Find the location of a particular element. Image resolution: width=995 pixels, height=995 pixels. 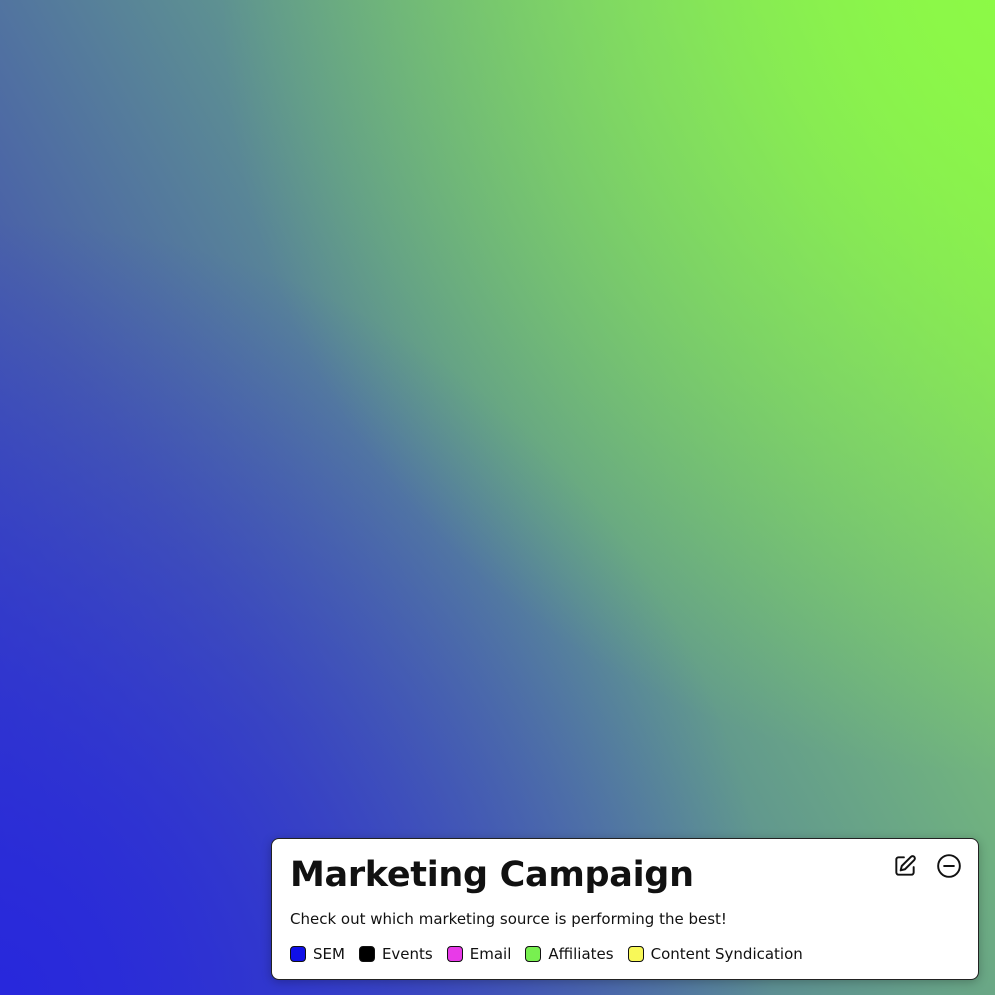

legend-item-content-syndication: Content Syndication is located at coordinates (715, 954).